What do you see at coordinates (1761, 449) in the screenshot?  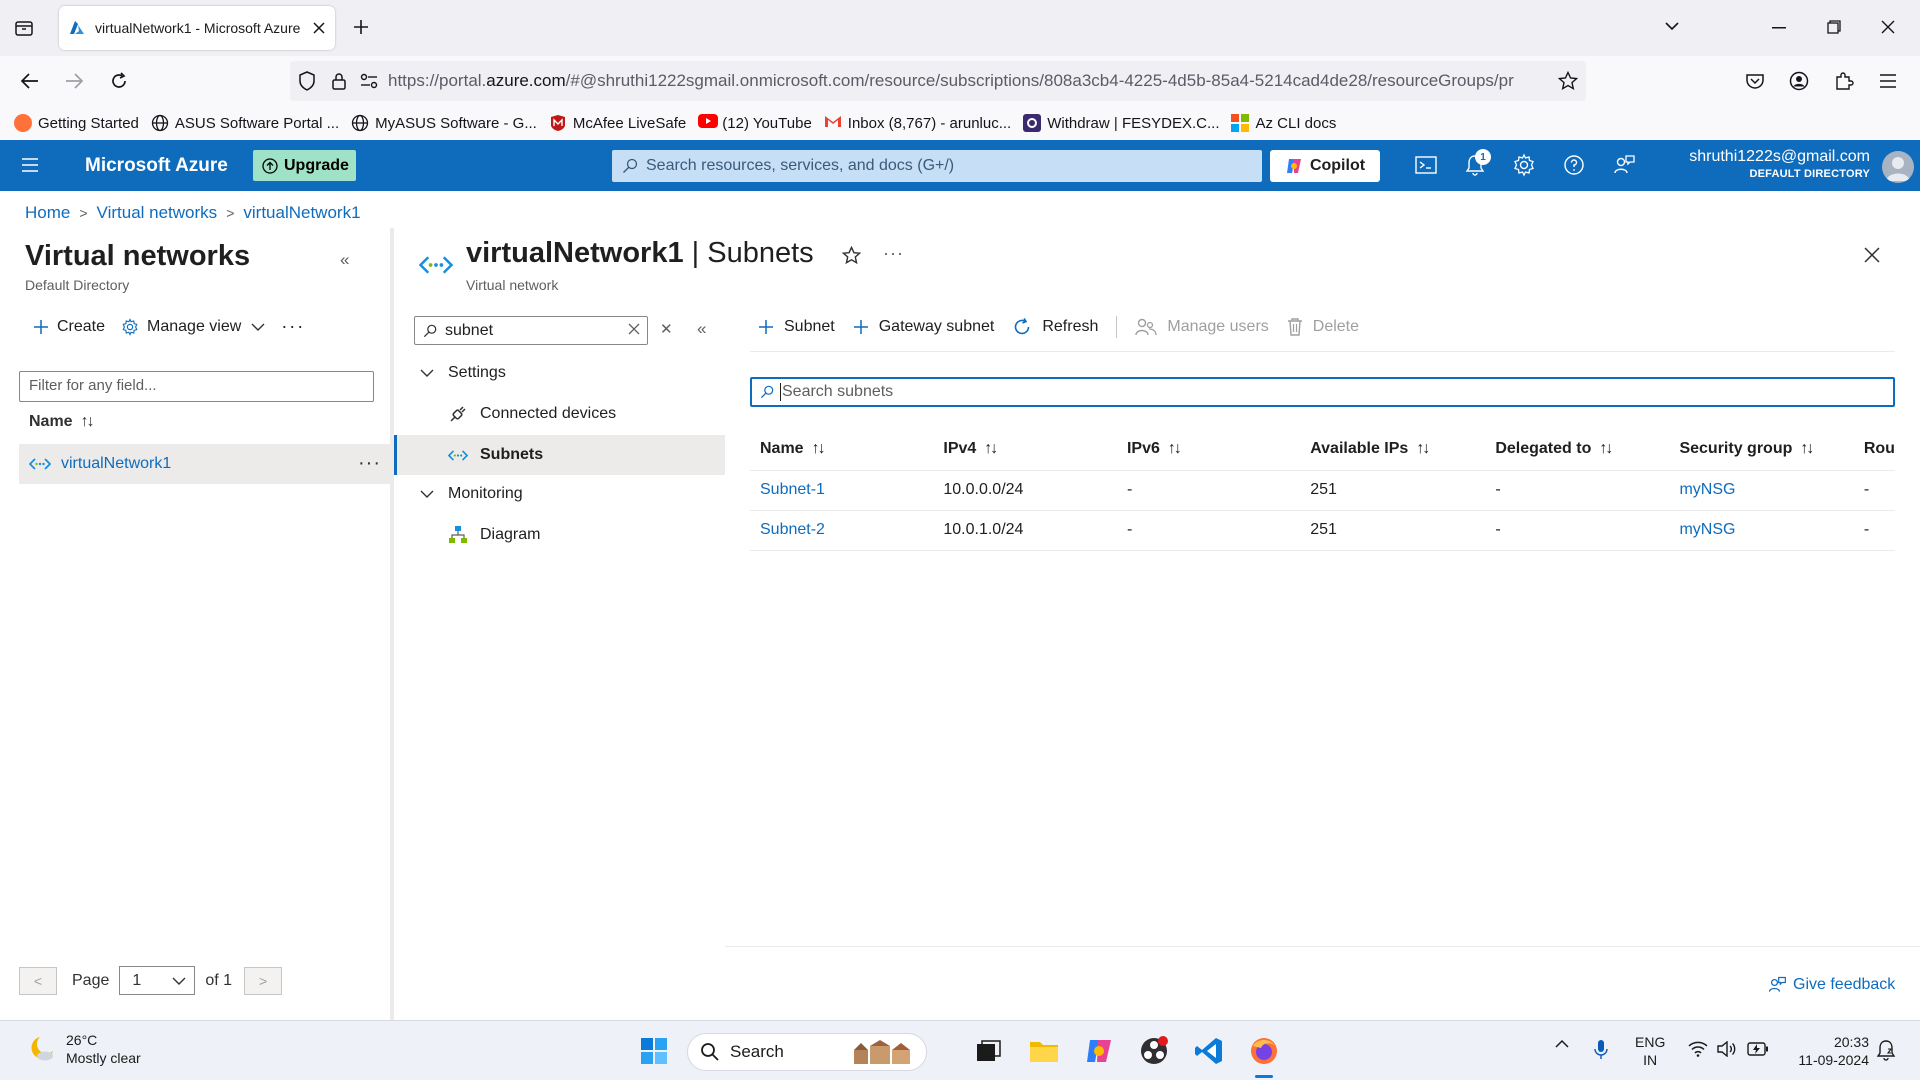 I see `column-header-security-group: Security group ↑↓` at bounding box center [1761, 449].